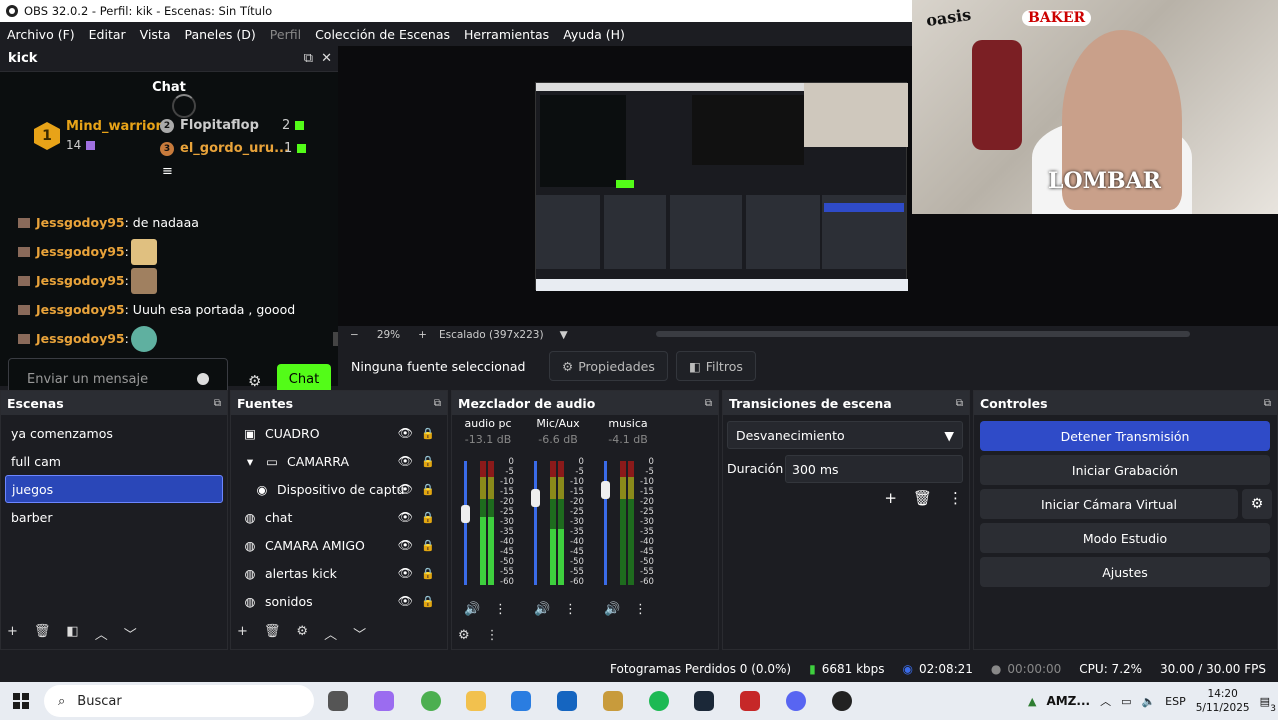 The image size is (1278, 720). What do you see at coordinates (339, 433) in the screenshot?
I see `source-item: ▣ CUADRO 👁 🔒` at bounding box center [339, 433].